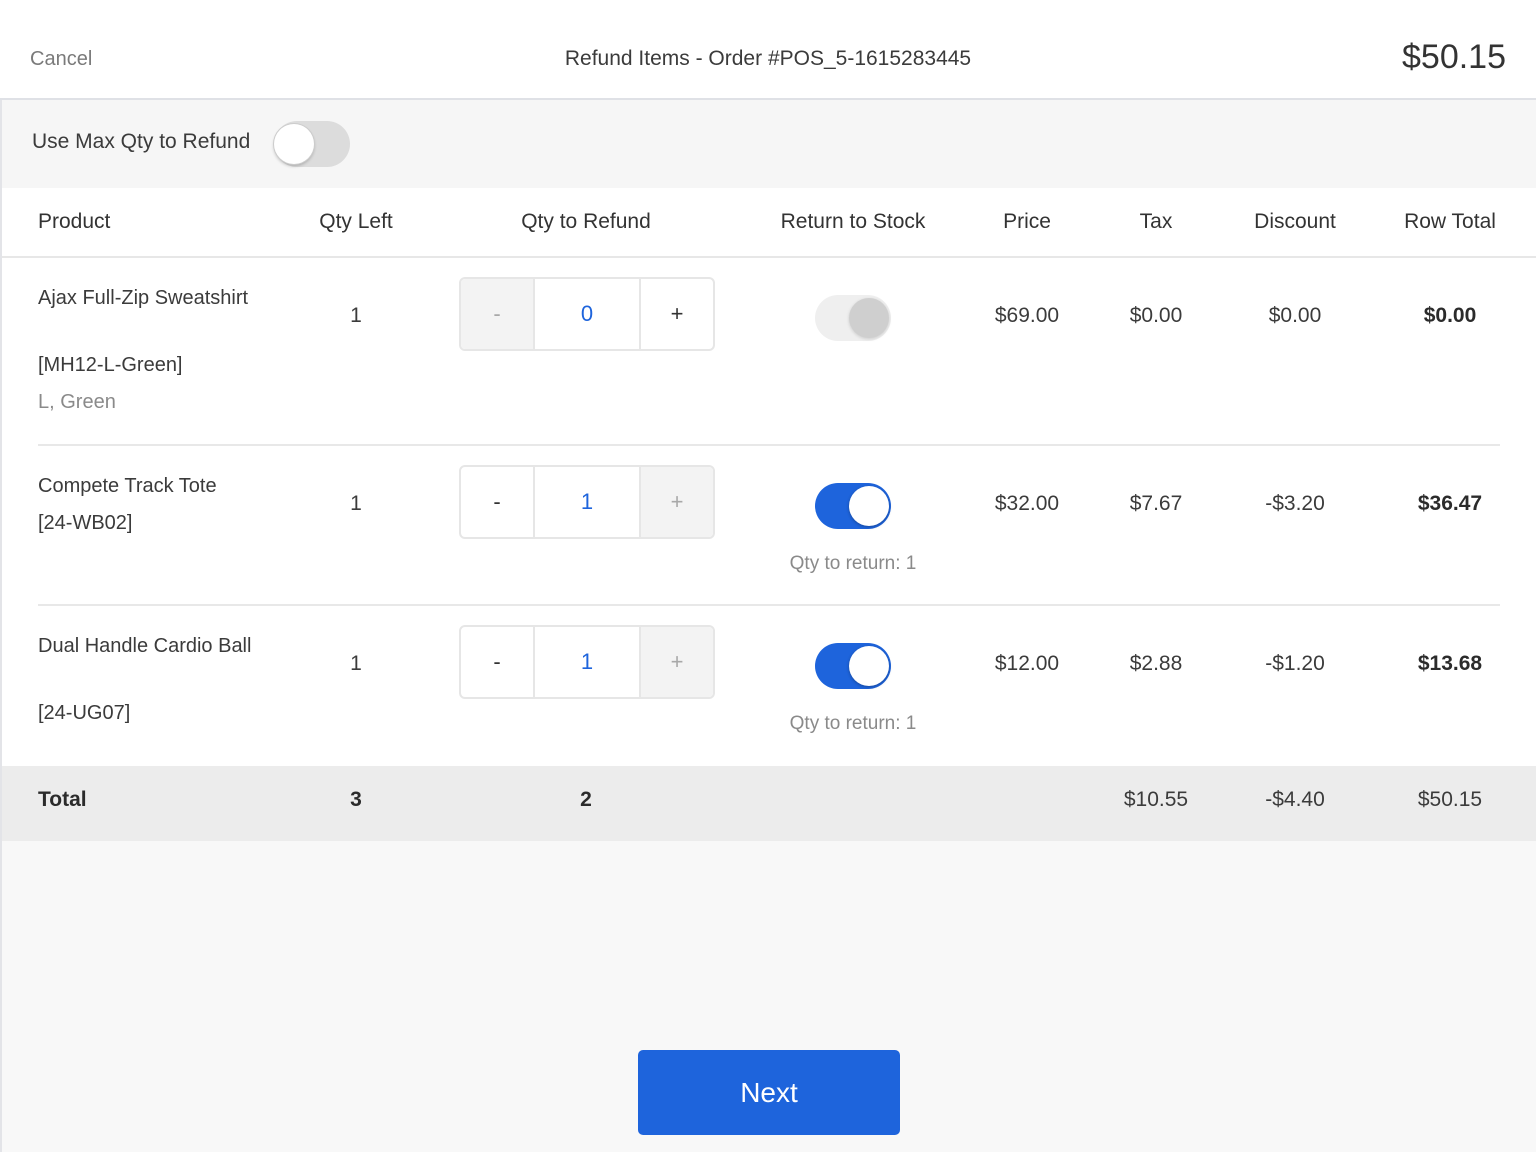 The height and width of the screenshot is (1152, 1536). I want to click on refund-total-amount: $50.15, so click(1454, 57).